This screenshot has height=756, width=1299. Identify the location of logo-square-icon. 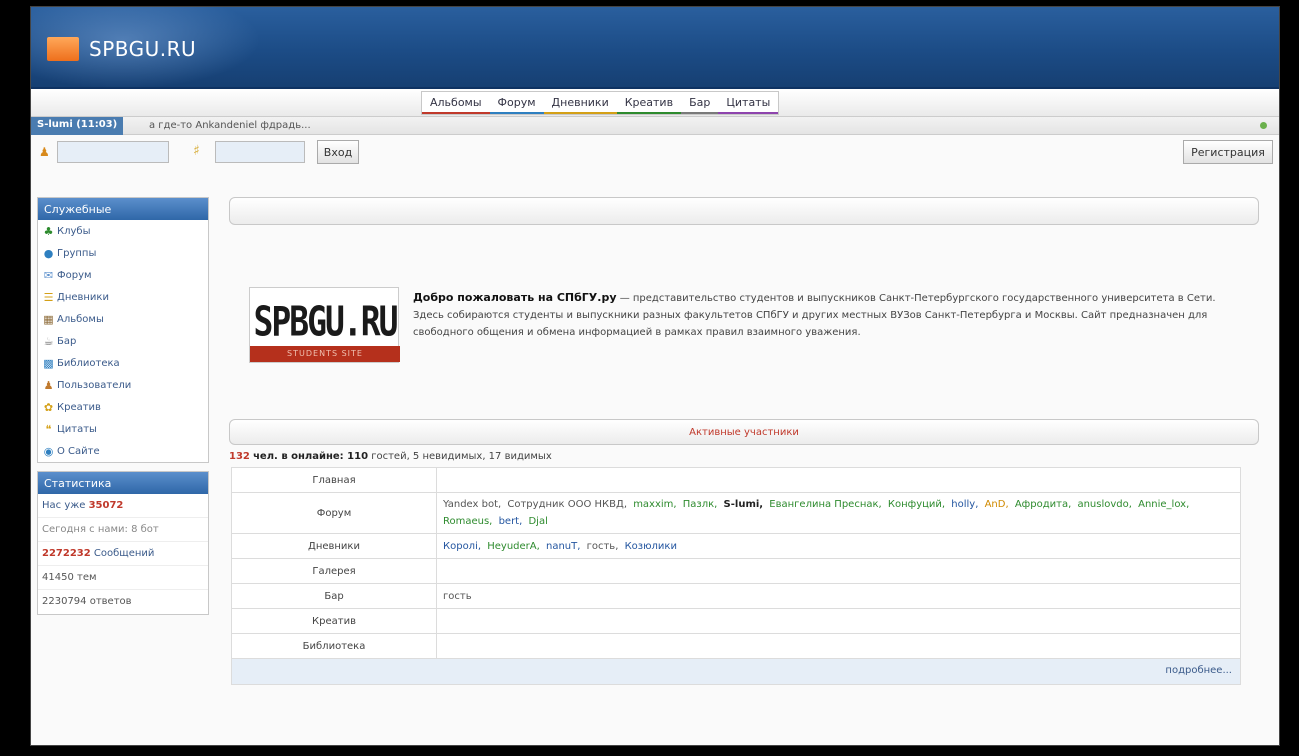
(63, 49).